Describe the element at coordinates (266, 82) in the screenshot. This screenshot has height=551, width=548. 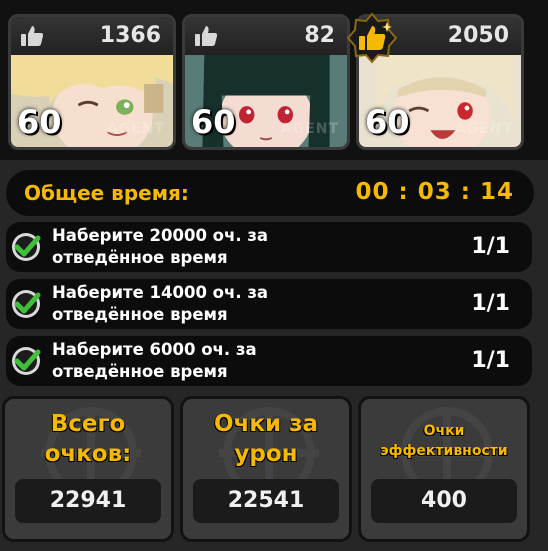
I see `agent-card-2: 82 60 AGENT` at that location.